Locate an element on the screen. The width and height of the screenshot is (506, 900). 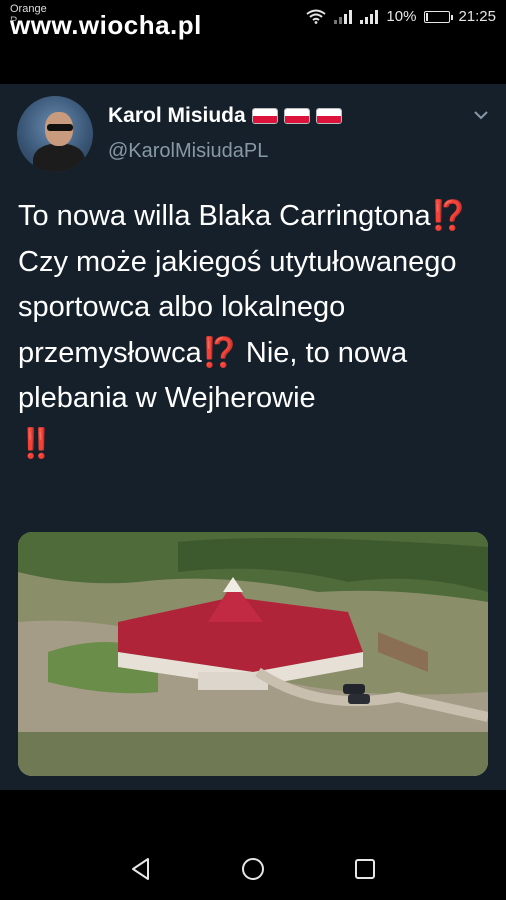
status-indicators: 10% 21:25 is located at coordinates (401, 16).